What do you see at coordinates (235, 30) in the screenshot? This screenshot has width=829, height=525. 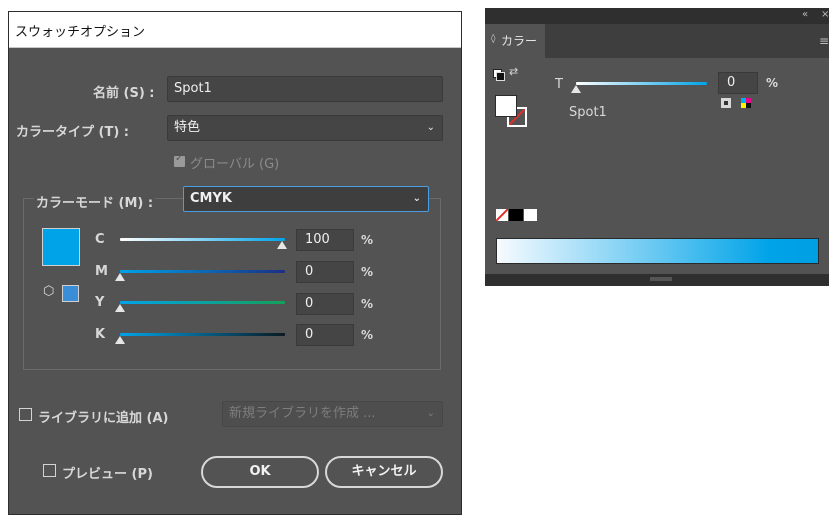 I see `dialog-title-bar: スウォッチオプション` at bounding box center [235, 30].